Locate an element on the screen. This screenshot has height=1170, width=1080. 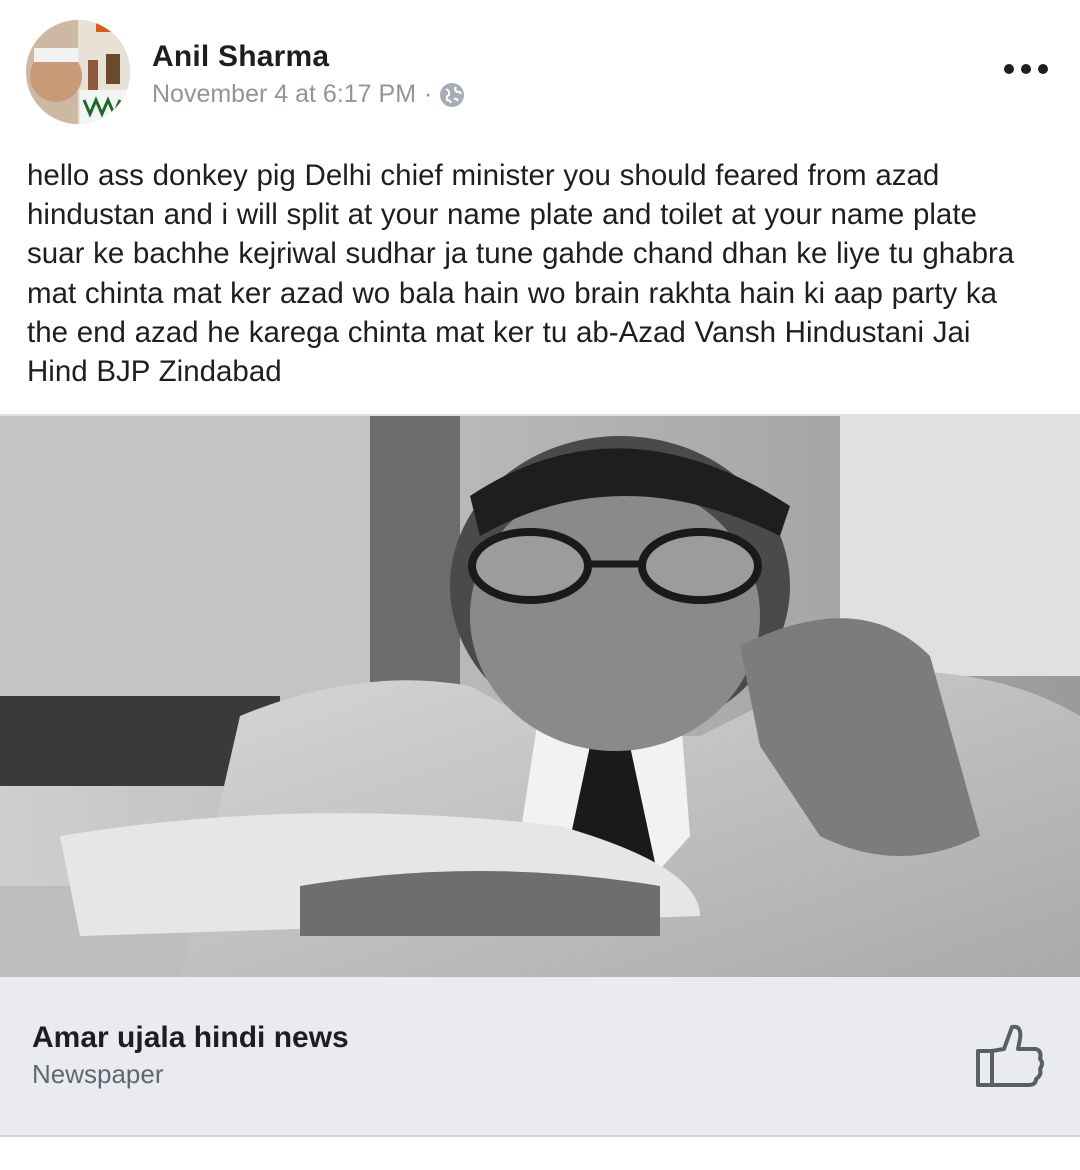
avatar-image is located at coordinates (78, 72).